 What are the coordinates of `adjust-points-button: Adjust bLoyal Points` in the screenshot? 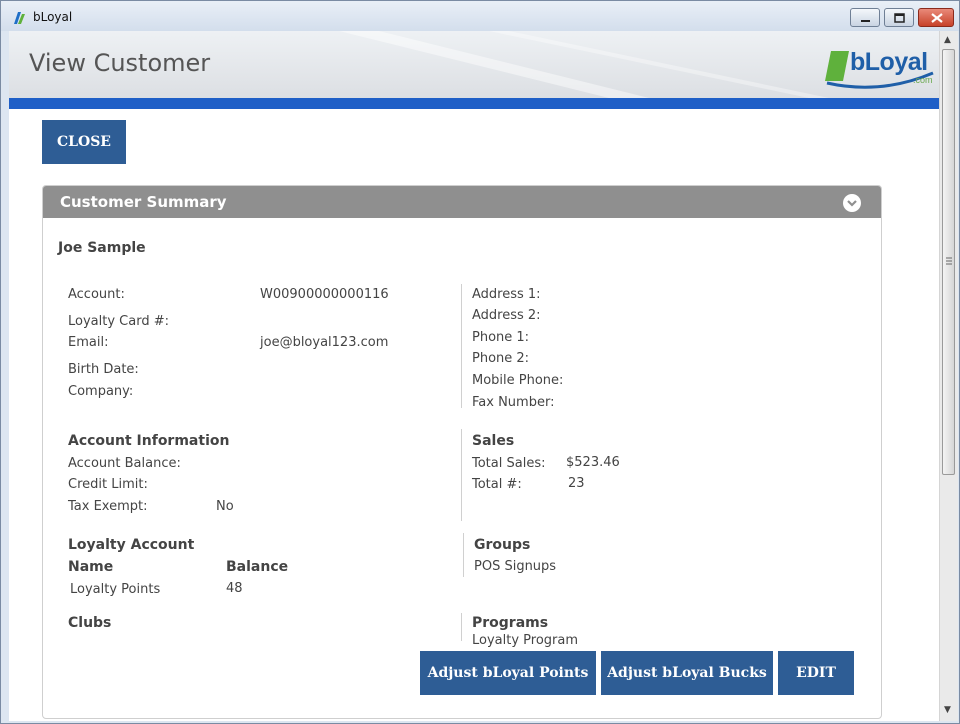 It's located at (508, 673).